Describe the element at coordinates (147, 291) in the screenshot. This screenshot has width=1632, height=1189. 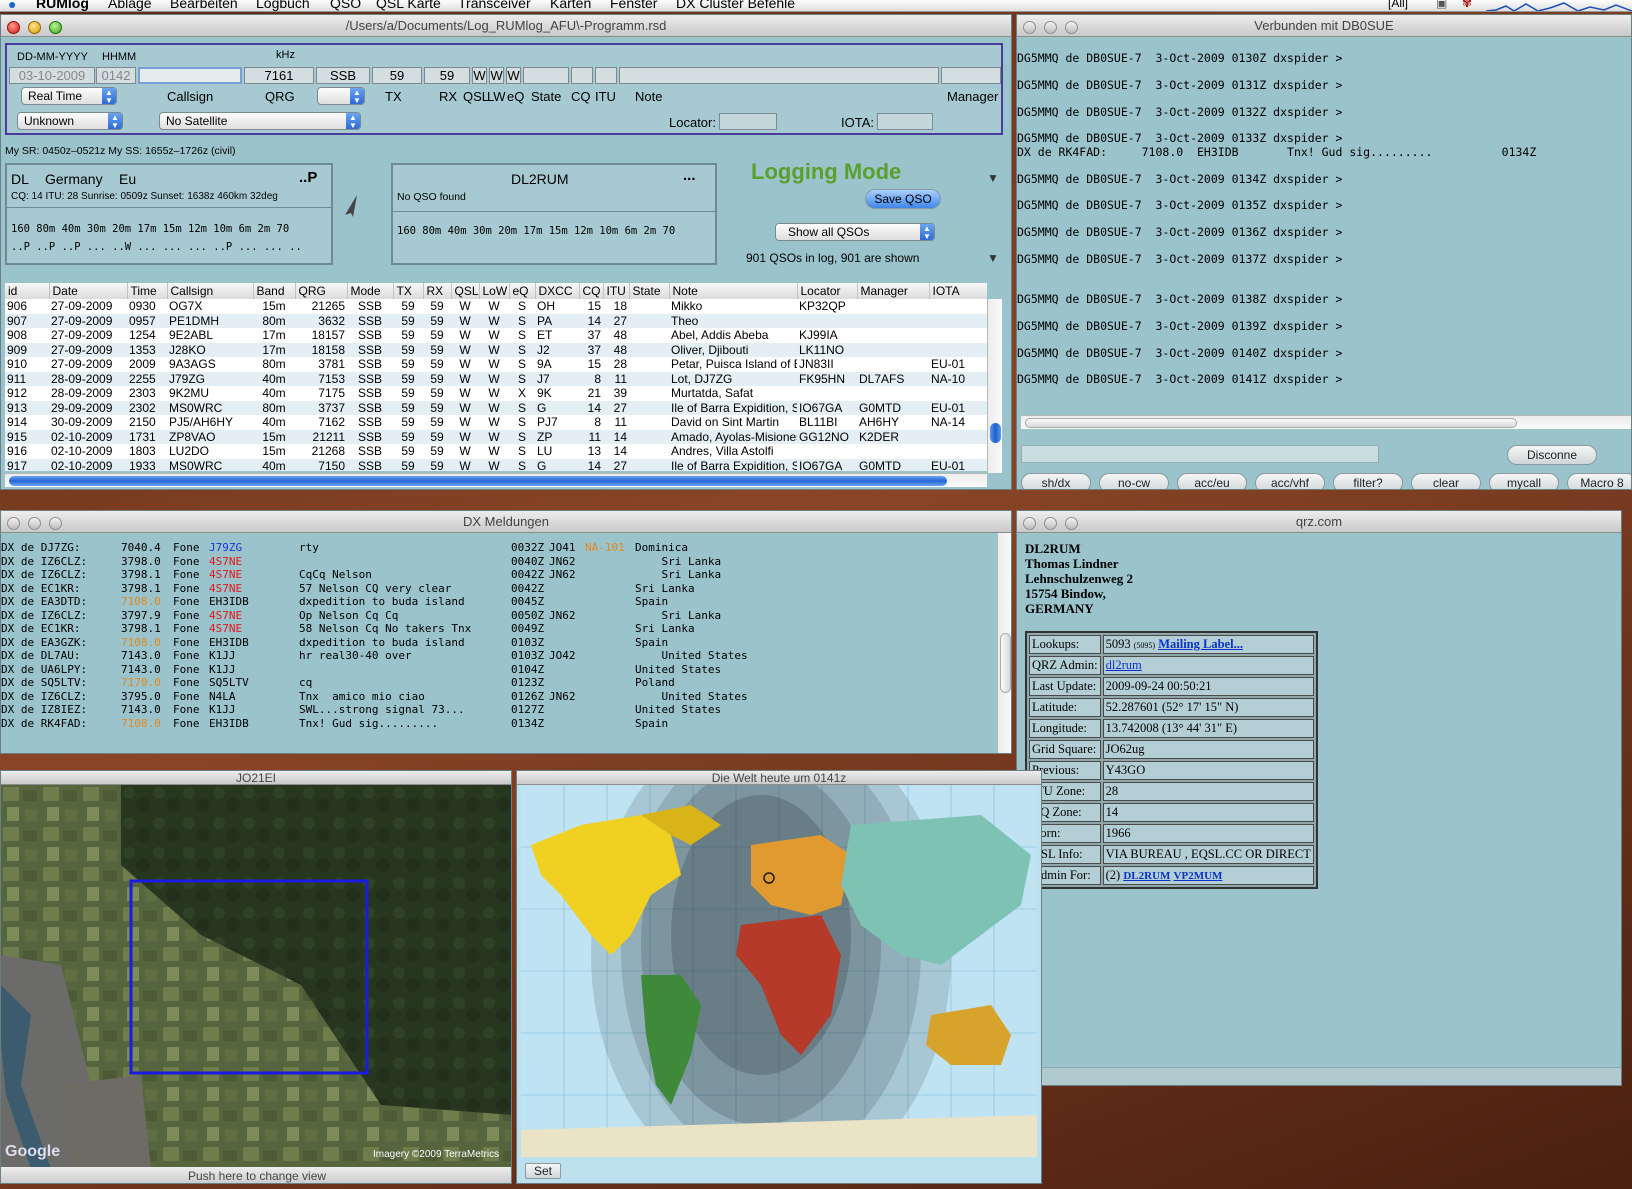
I see `column-header: Time` at that location.